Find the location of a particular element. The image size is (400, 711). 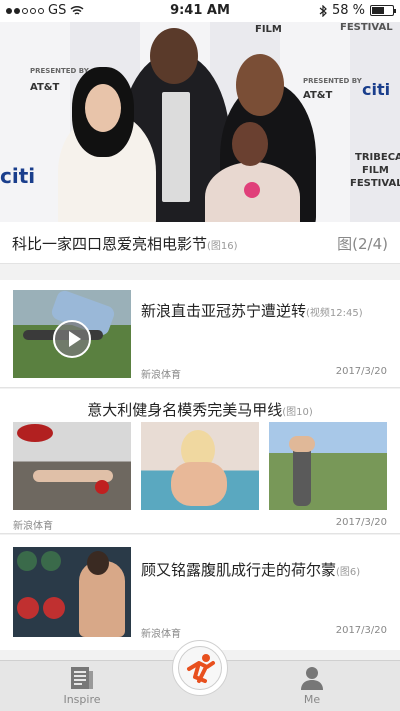

status-bar: GS 9:41 AM 58 % is located at coordinates (200, 11).